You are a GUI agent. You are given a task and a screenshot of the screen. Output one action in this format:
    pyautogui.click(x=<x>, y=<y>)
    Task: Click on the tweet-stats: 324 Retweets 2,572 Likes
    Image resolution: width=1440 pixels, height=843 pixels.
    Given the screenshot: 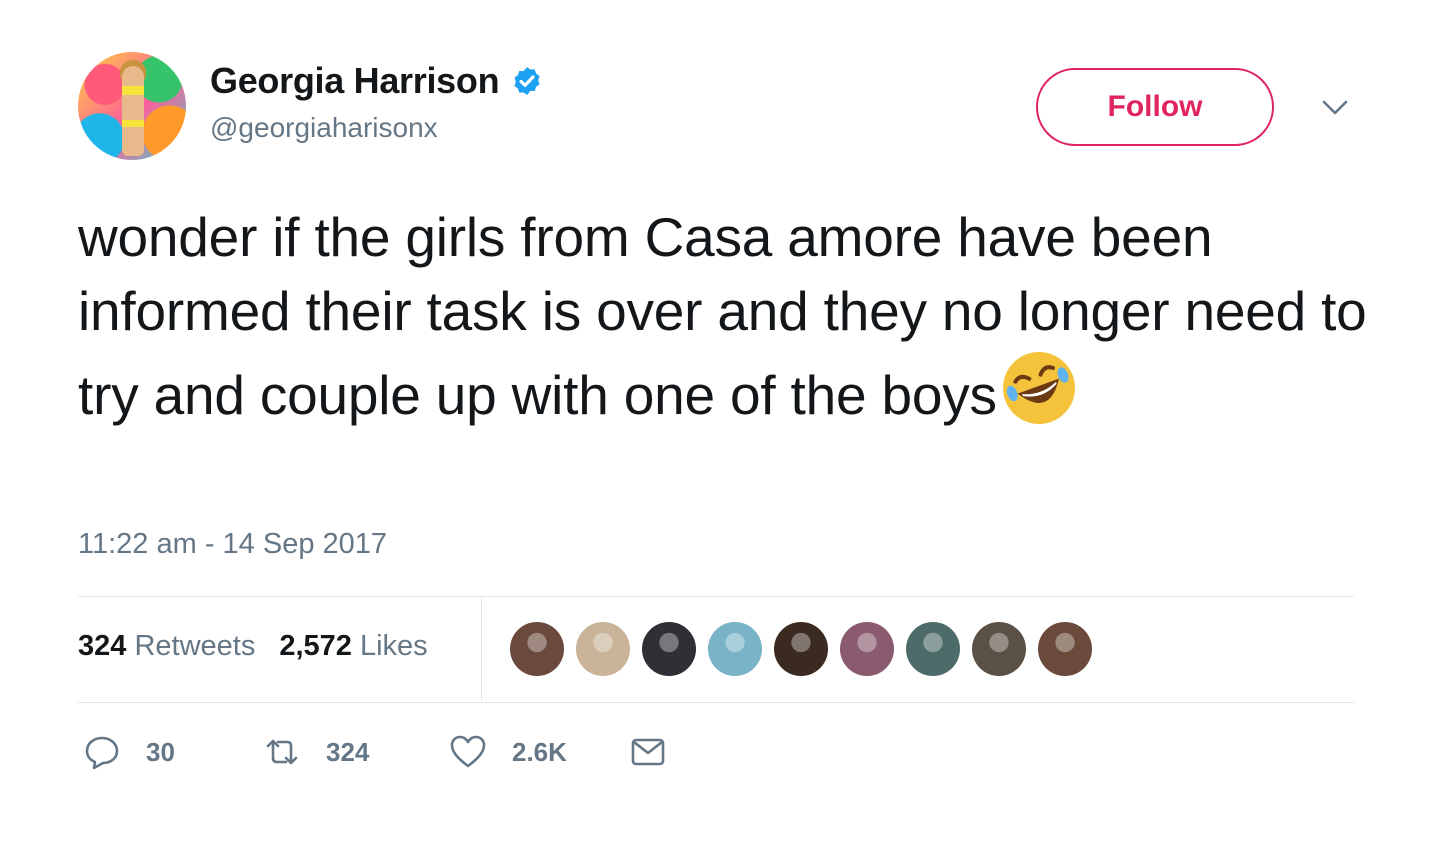 What is the action you would take?
    pyautogui.click(x=253, y=646)
    